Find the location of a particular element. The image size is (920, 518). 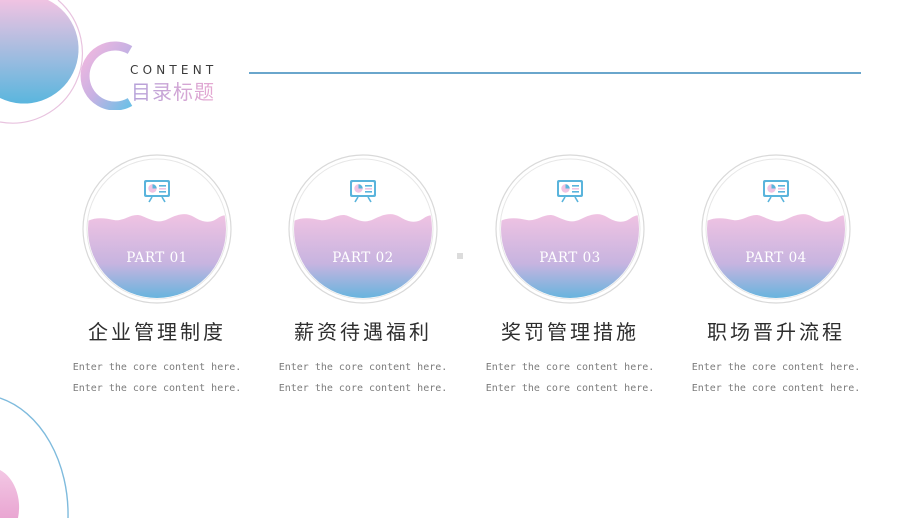

part-circle: PART 02 is located at coordinates (363, 229).